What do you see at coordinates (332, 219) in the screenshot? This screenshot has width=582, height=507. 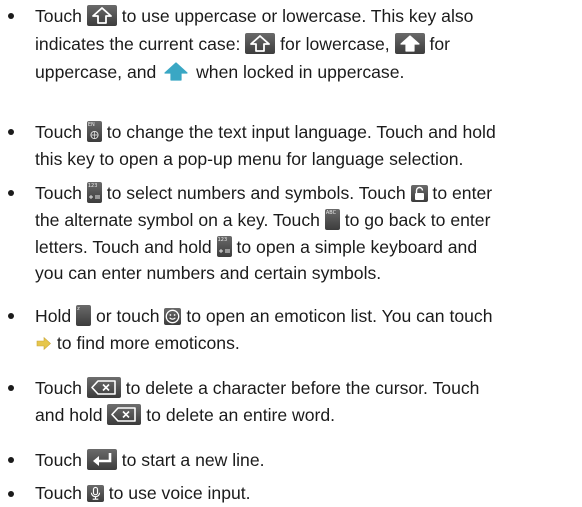 I see `abc-key-icon: ABC` at bounding box center [332, 219].